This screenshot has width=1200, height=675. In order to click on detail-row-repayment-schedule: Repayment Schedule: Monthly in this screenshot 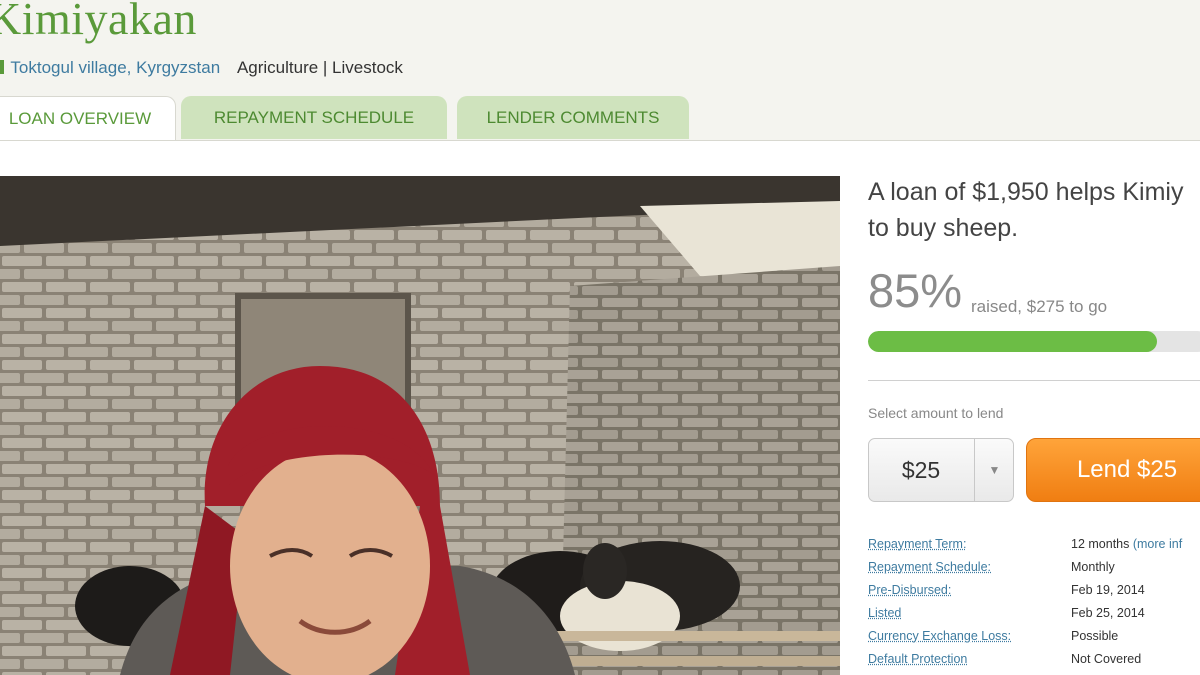, I will do `click(1034, 571)`.